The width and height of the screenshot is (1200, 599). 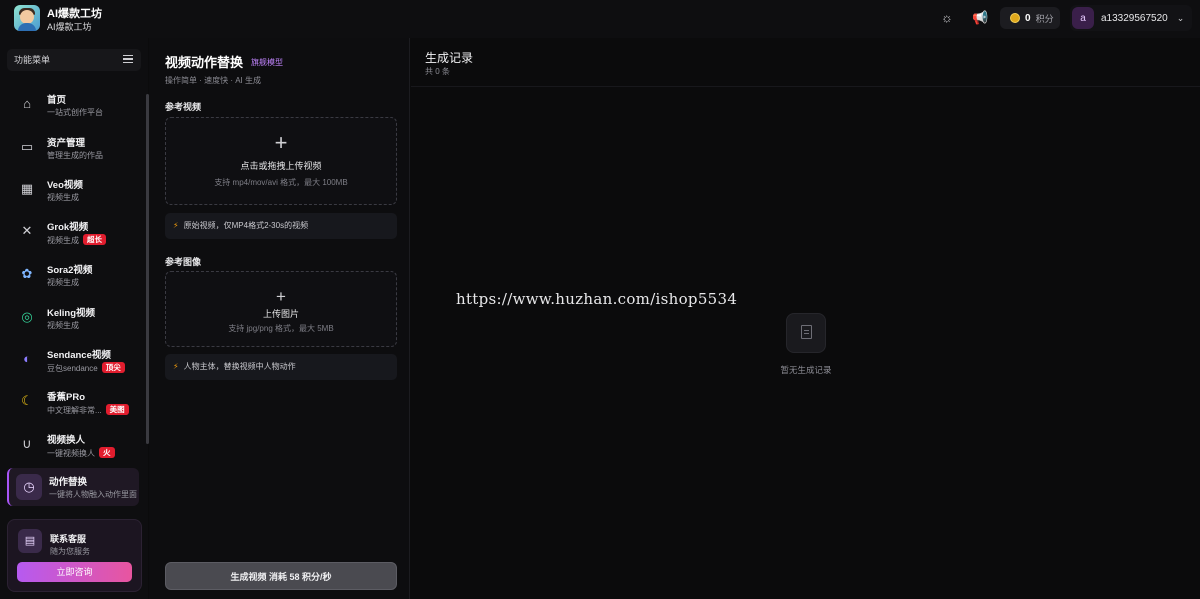 What do you see at coordinates (1044, 18) in the screenshot?
I see `points-unit: 积分` at bounding box center [1044, 18].